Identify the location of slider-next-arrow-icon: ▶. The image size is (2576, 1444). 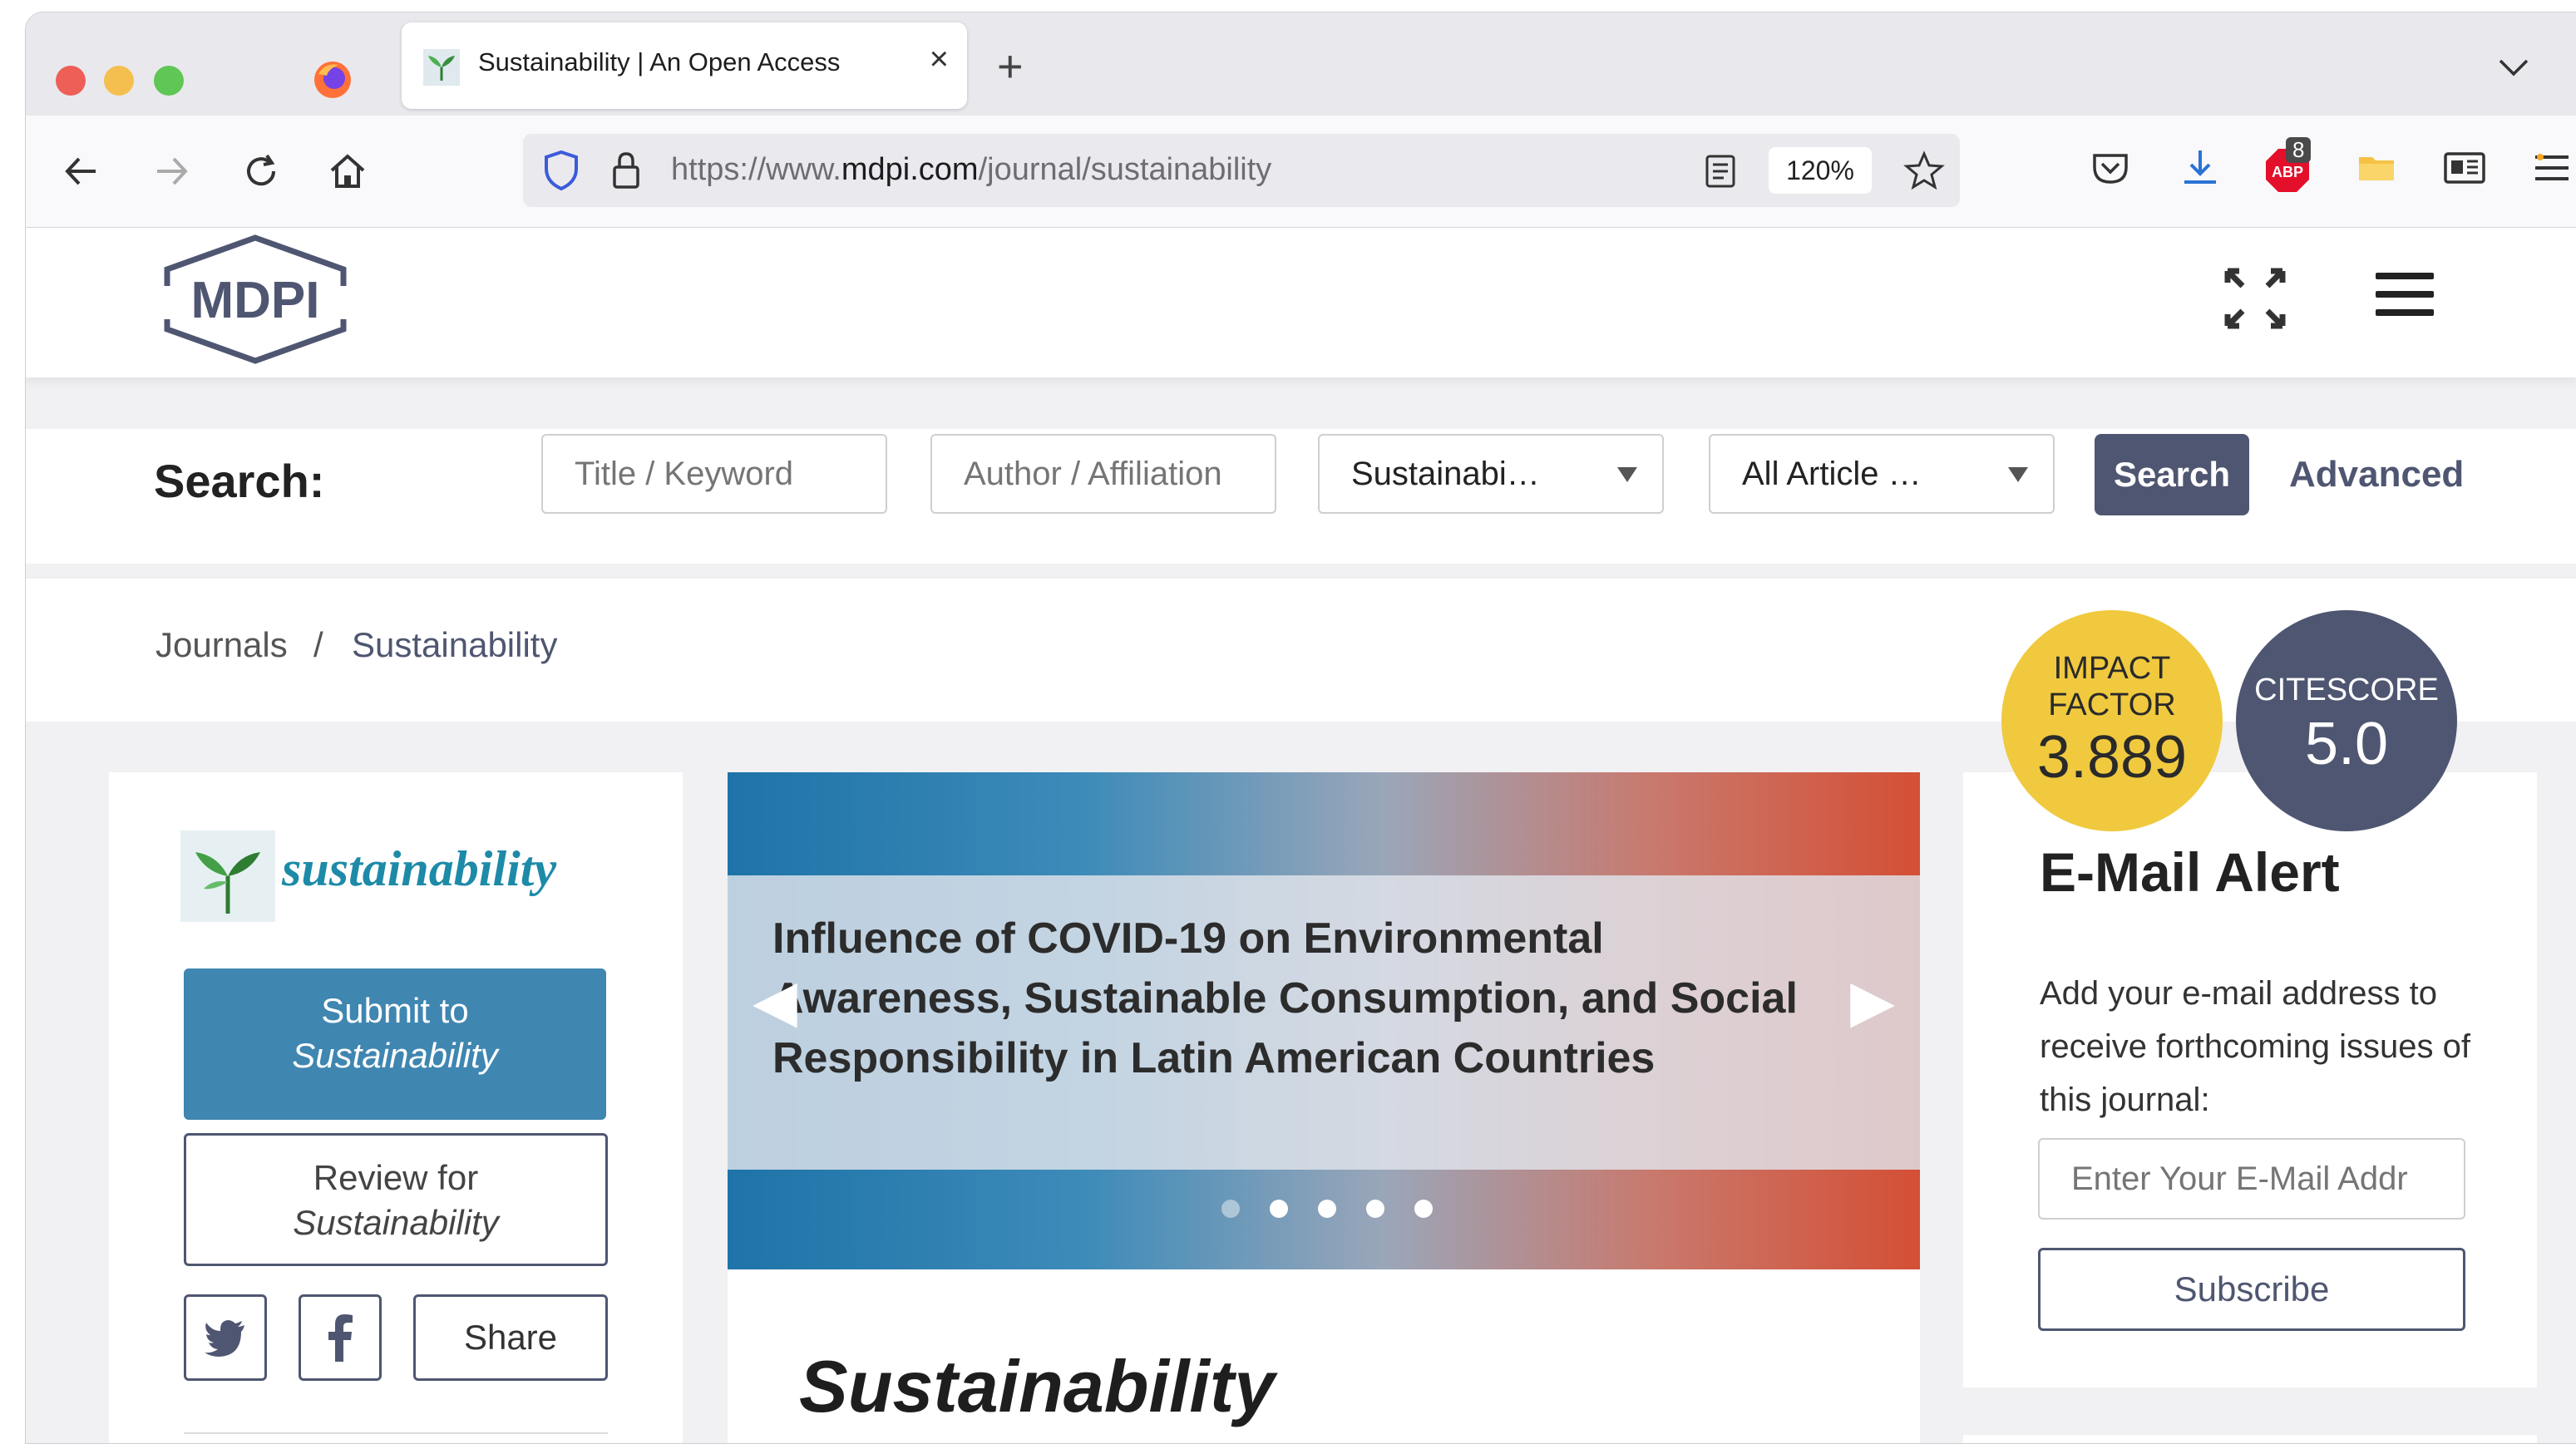
(1872, 1001).